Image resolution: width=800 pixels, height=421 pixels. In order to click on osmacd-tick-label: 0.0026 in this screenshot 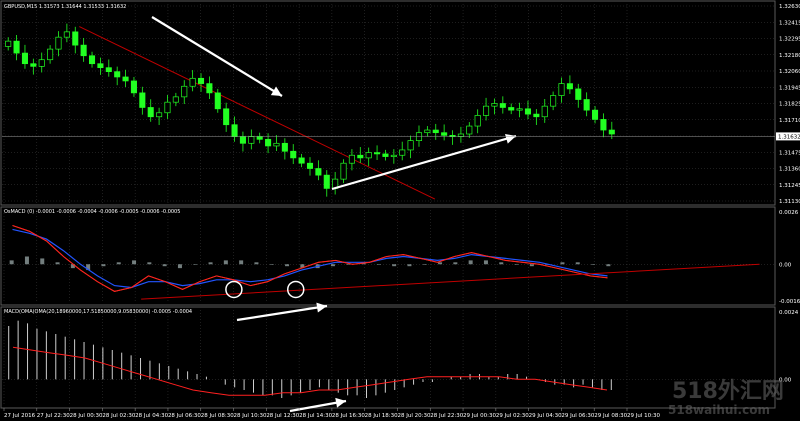, I will do `click(789, 213)`.